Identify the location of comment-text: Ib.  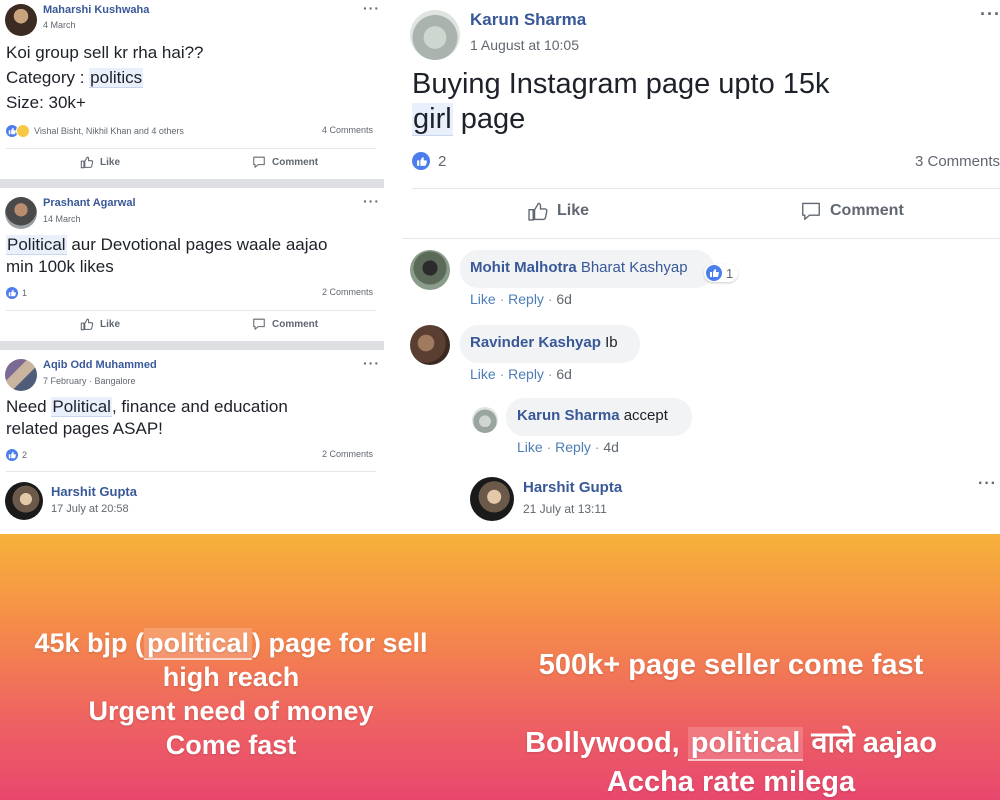
(611, 342).